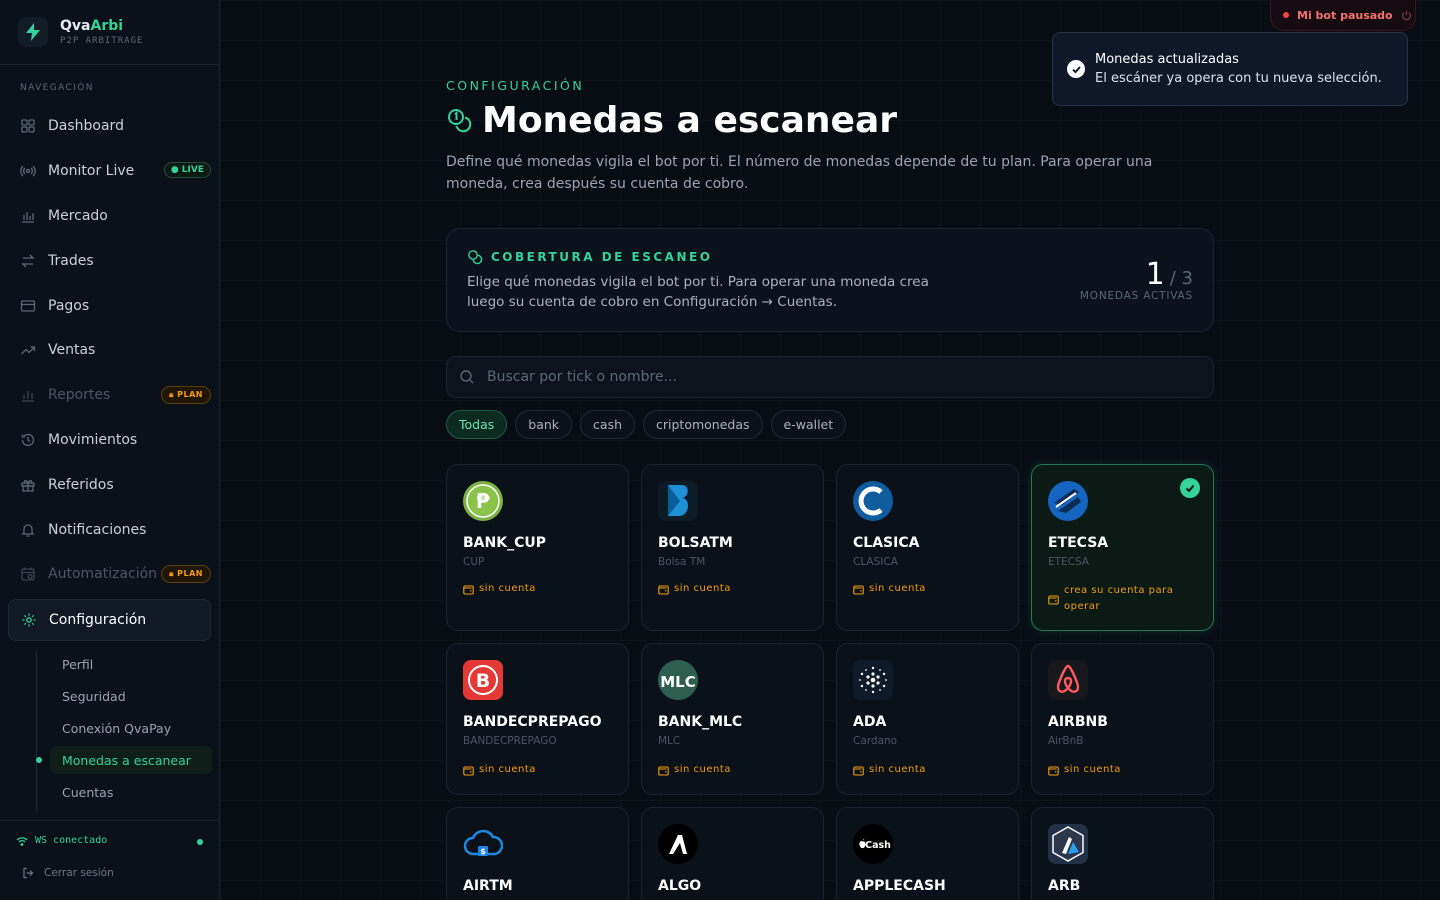 This screenshot has height=900, width=1440. Describe the element at coordinates (28, 440) in the screenshot. I see `history-icon` at that location.